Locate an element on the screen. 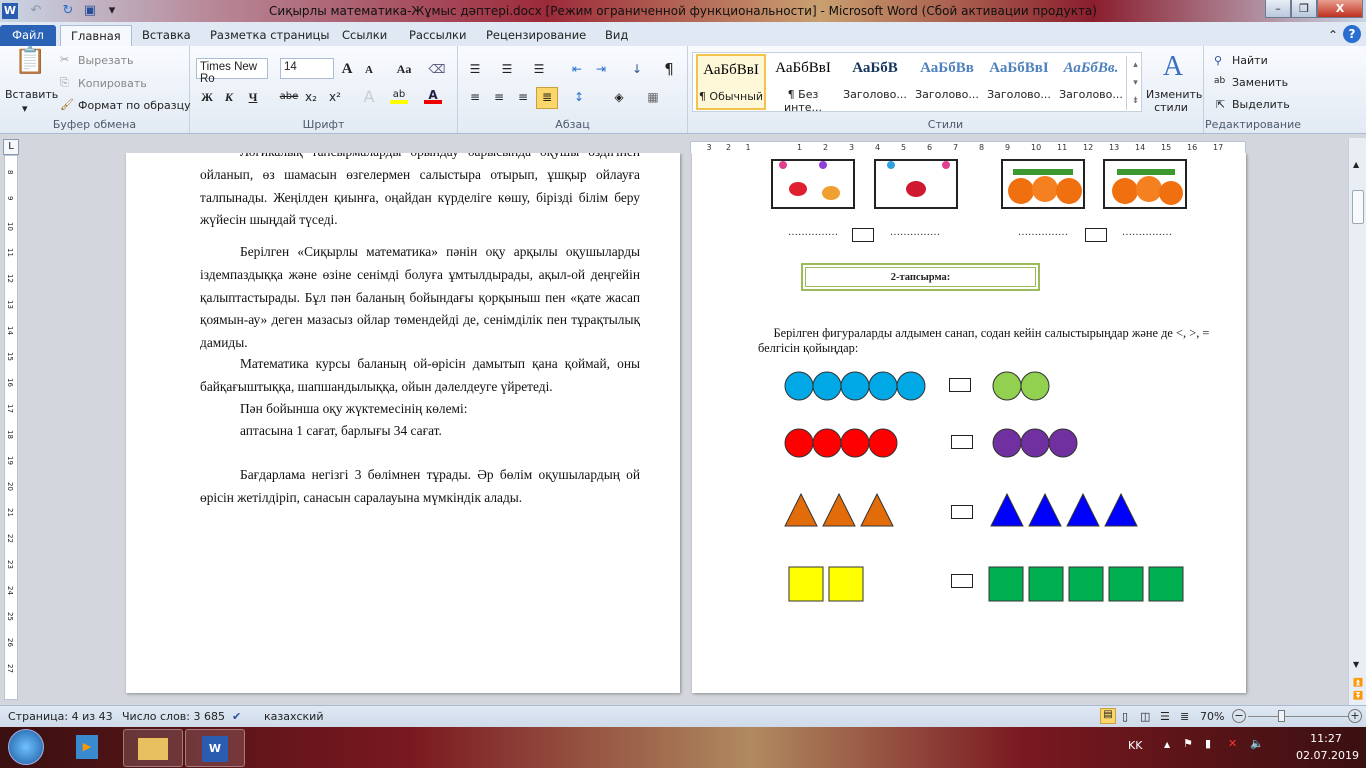  select-button: Выделить is located at coordinates (1261, 104).